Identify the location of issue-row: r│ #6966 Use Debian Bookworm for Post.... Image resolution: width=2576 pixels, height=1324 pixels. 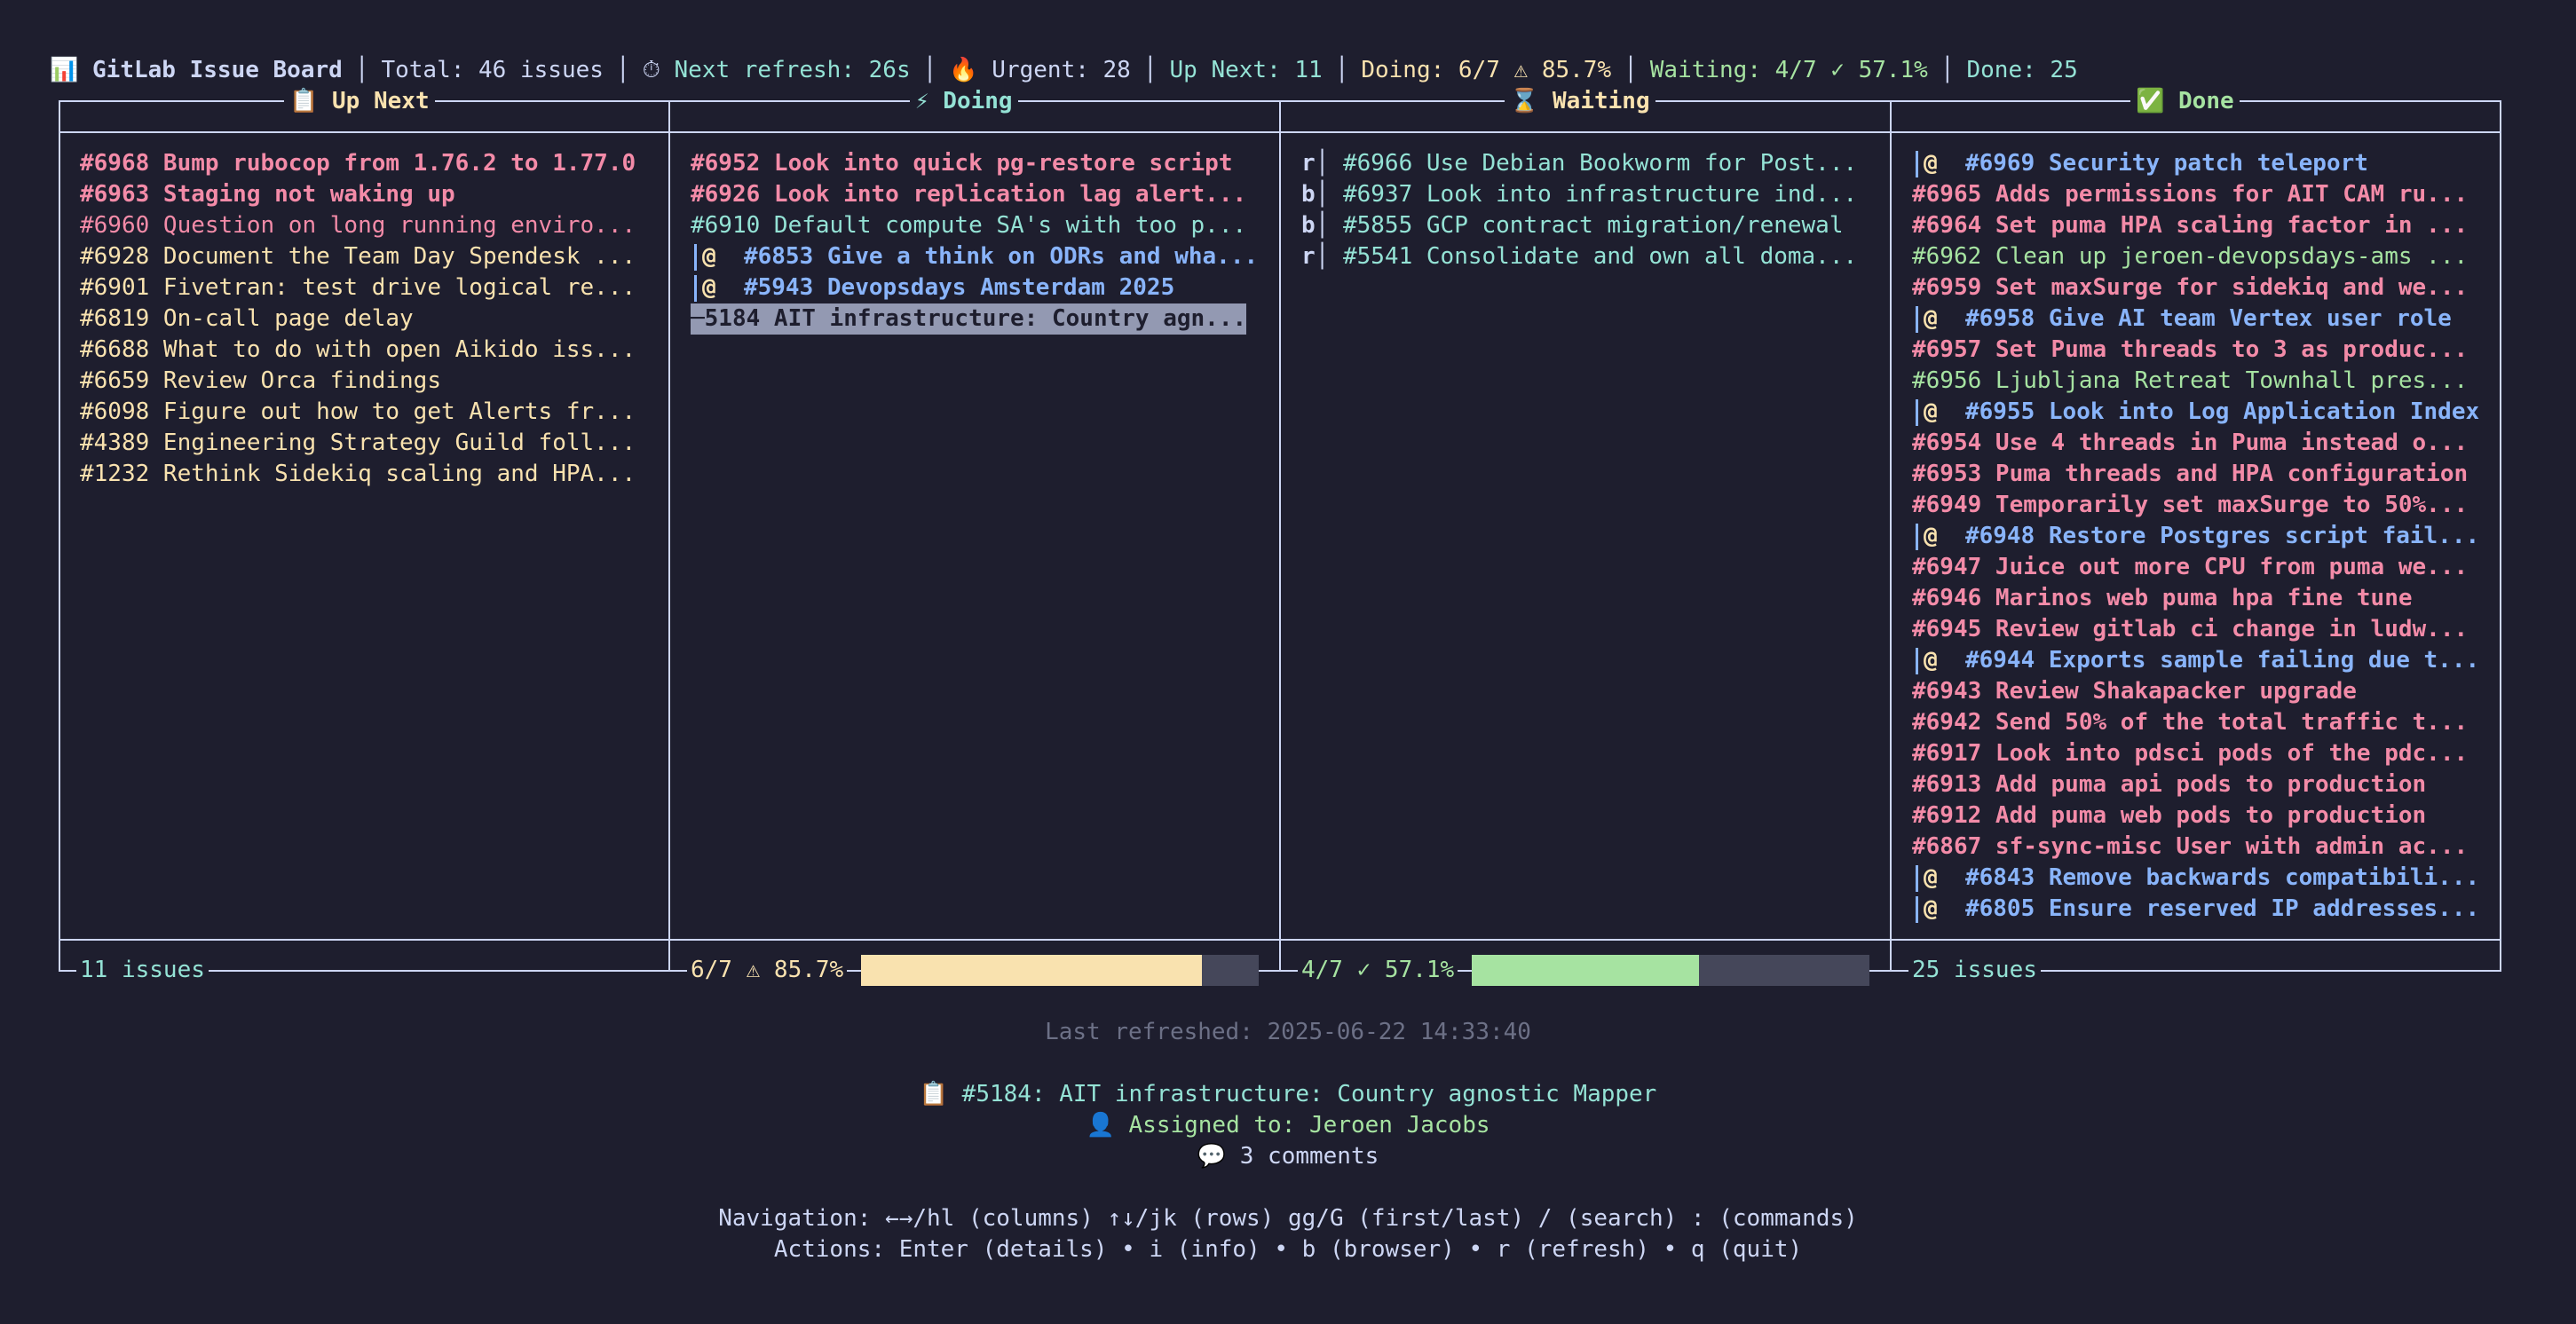
(1585, 164).